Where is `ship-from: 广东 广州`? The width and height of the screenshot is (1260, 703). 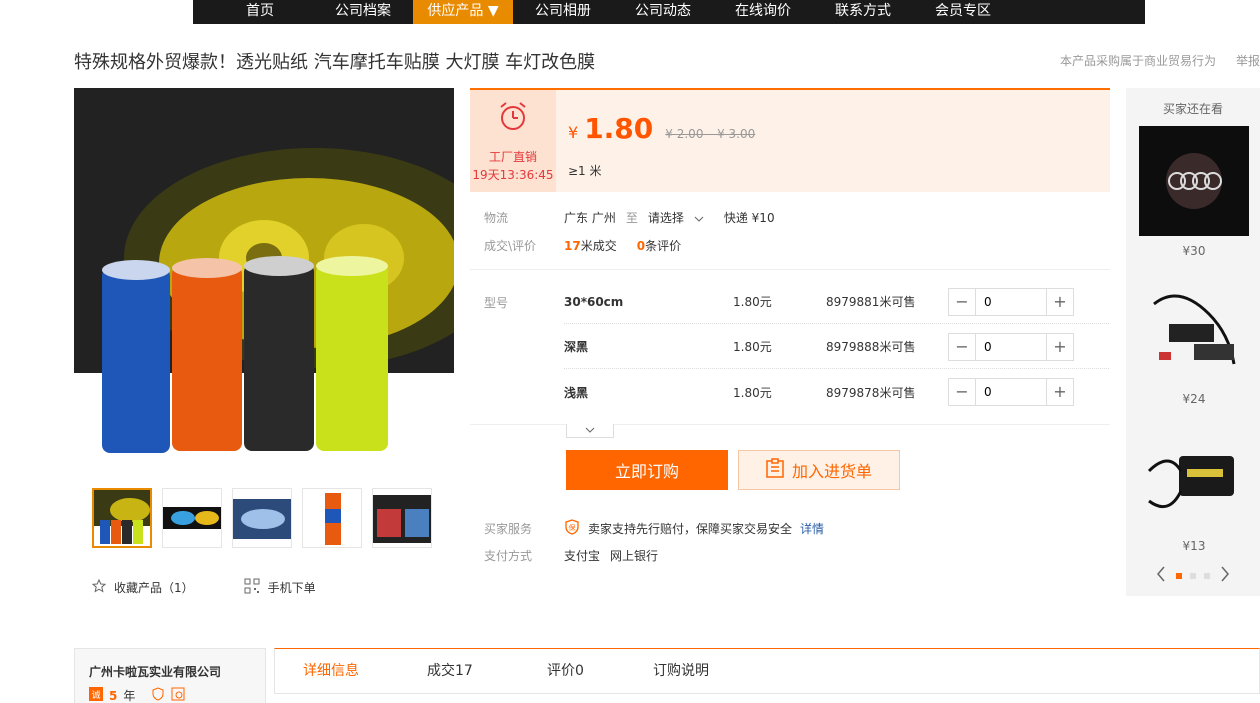
ship-from: 广东 广州 is located at coordinates (590, 218).